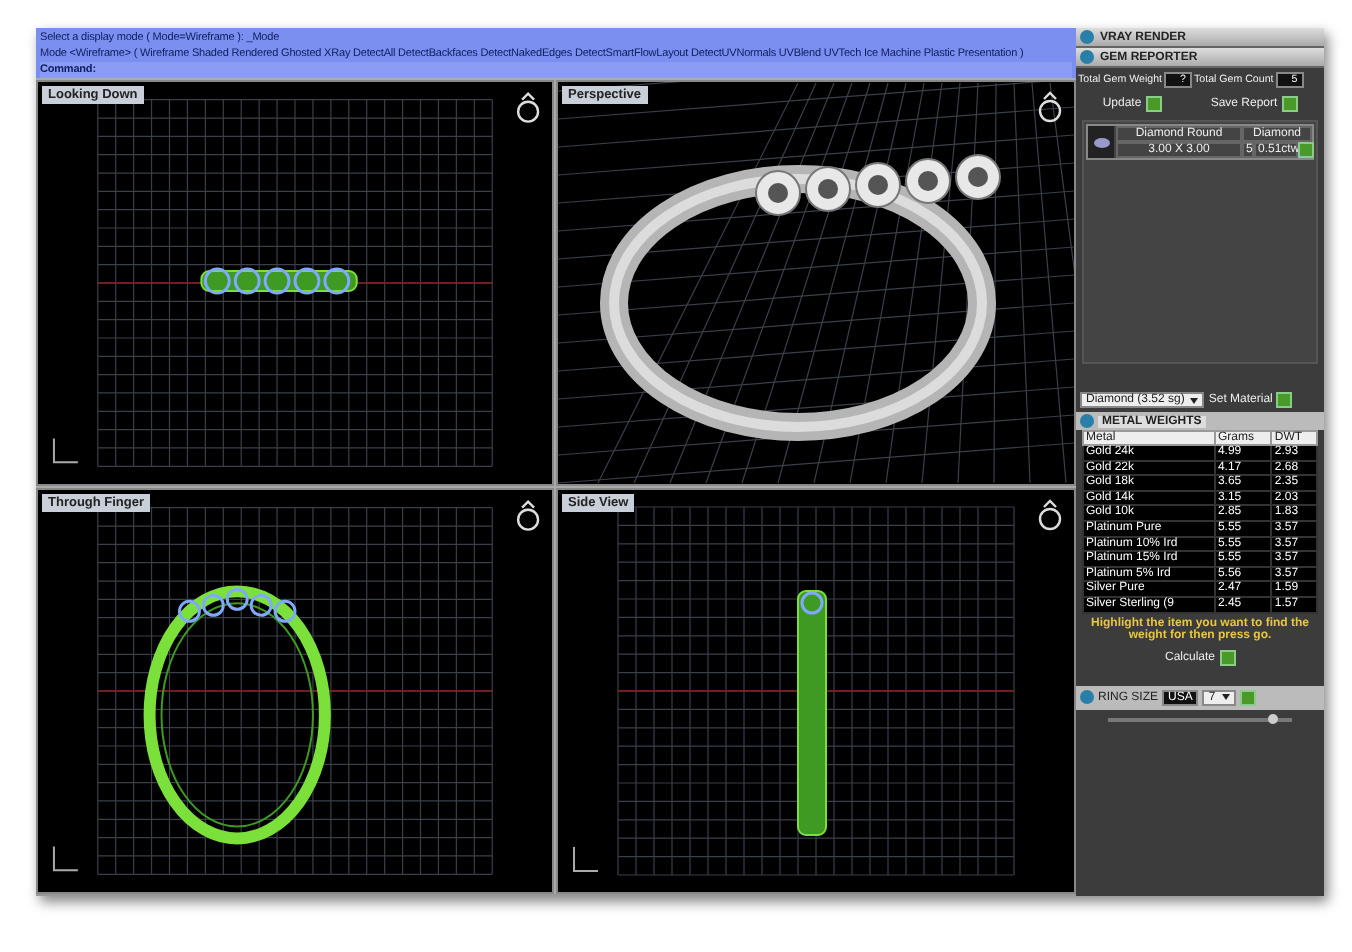 Image resolution: width=1352 pixels, height=952 pixels. I want to click on gem-thumbnail-icon, so click(1101, 142).